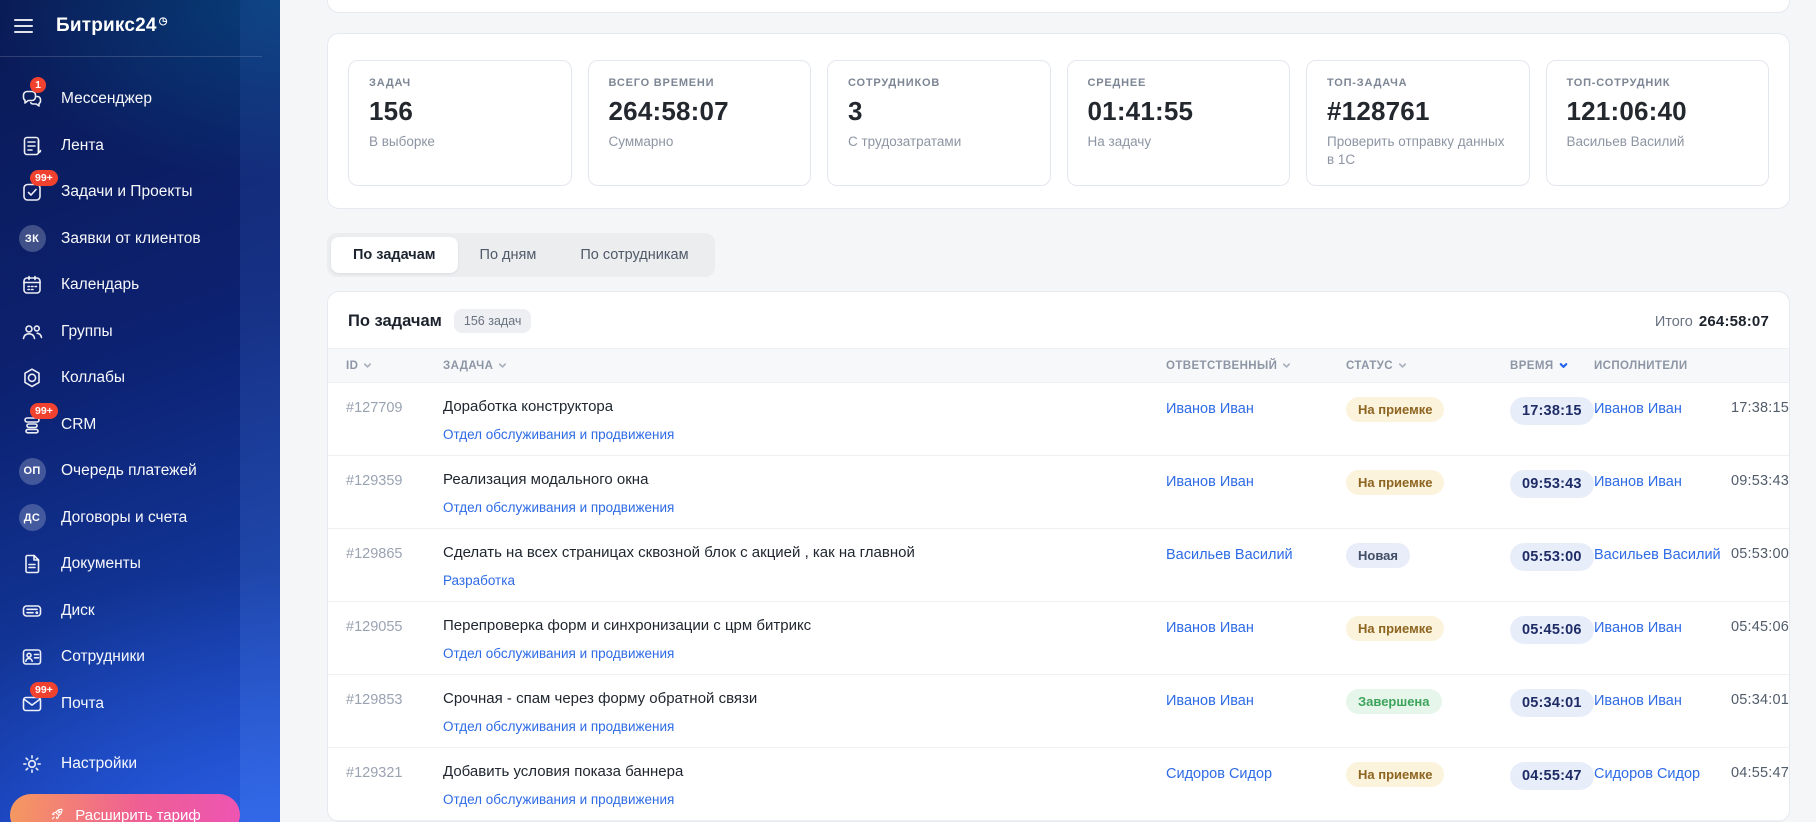 This screenshot has height=822, width=1816. What do you see at coordinates (140, 657) in the screenshot?
I see `sidebar-item-employees: Сотрудники` at bounding box center [140, 657].